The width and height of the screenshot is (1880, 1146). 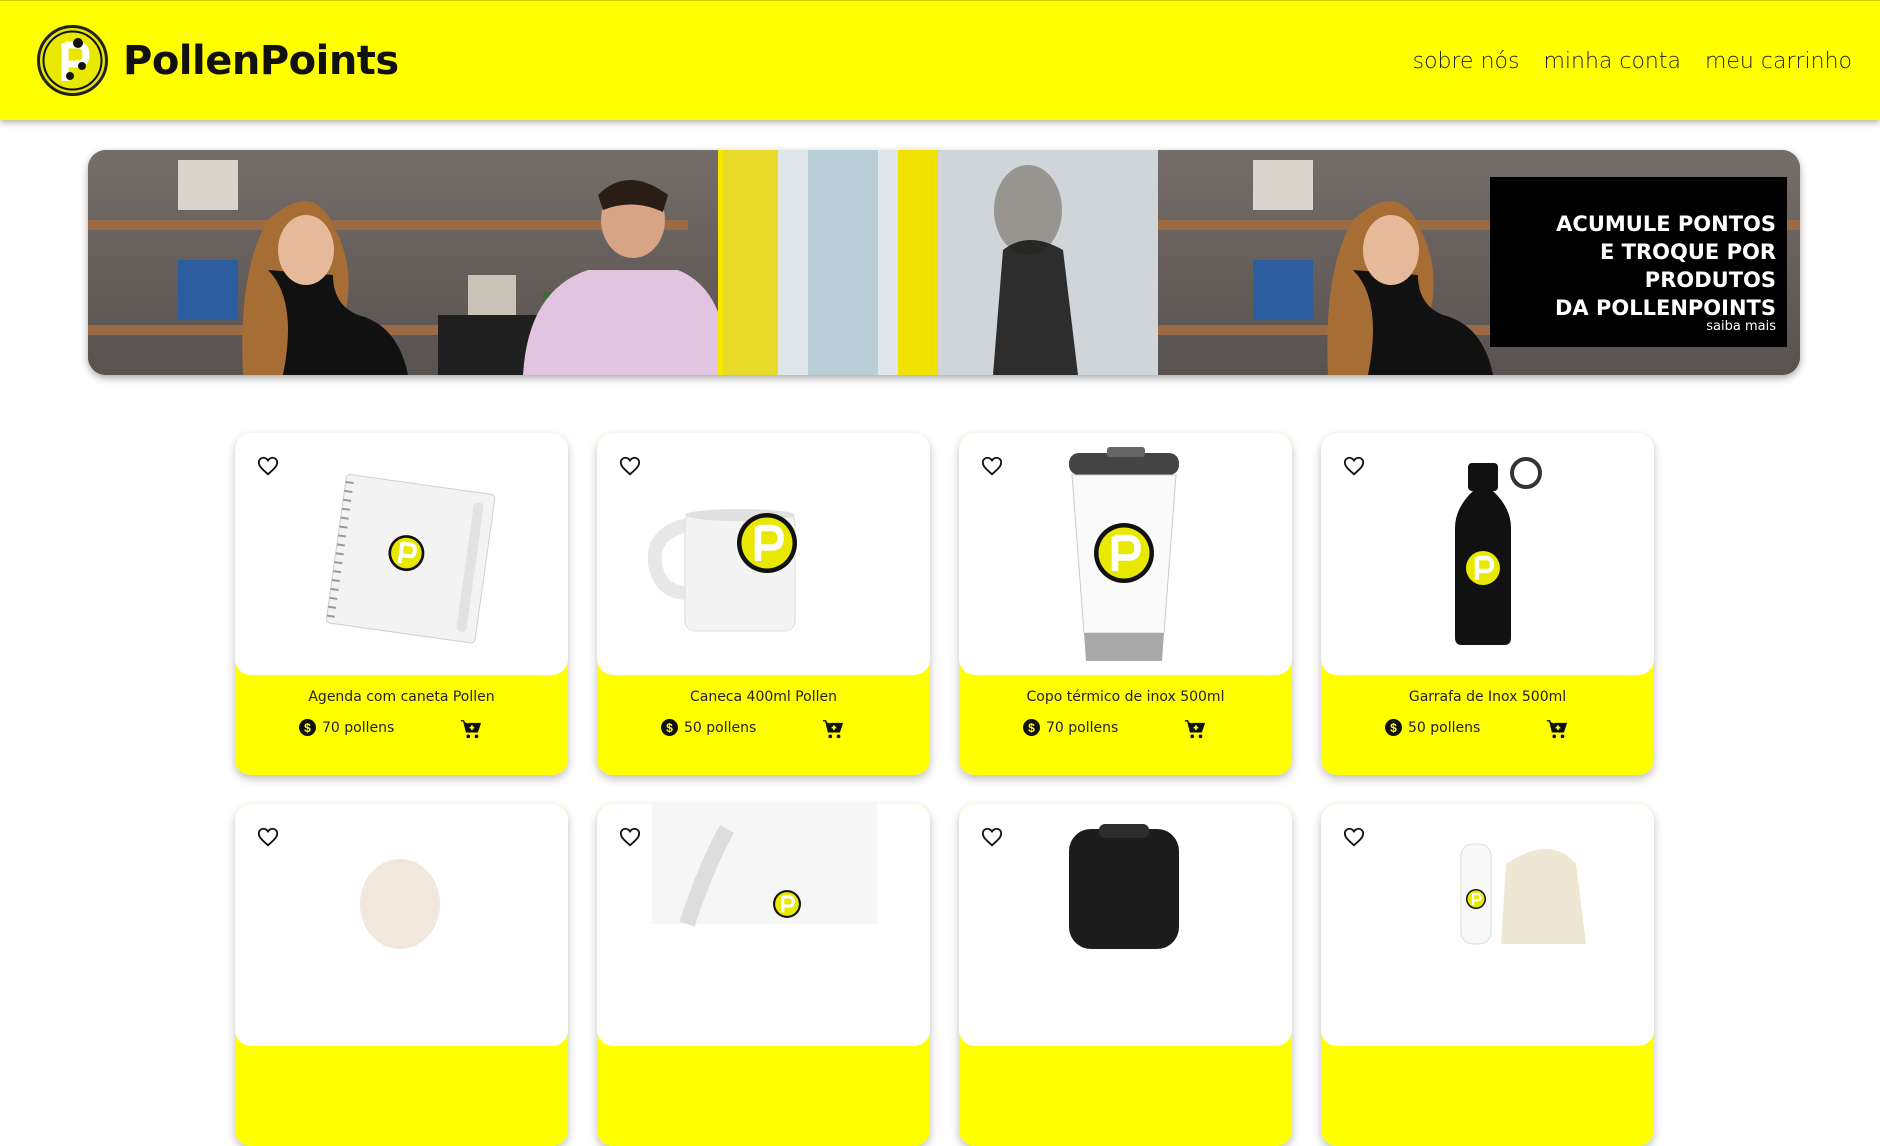 I want to click on product-card: Agenda com caneta Pollen $ 70 pollens, so click(x=401, y=604).